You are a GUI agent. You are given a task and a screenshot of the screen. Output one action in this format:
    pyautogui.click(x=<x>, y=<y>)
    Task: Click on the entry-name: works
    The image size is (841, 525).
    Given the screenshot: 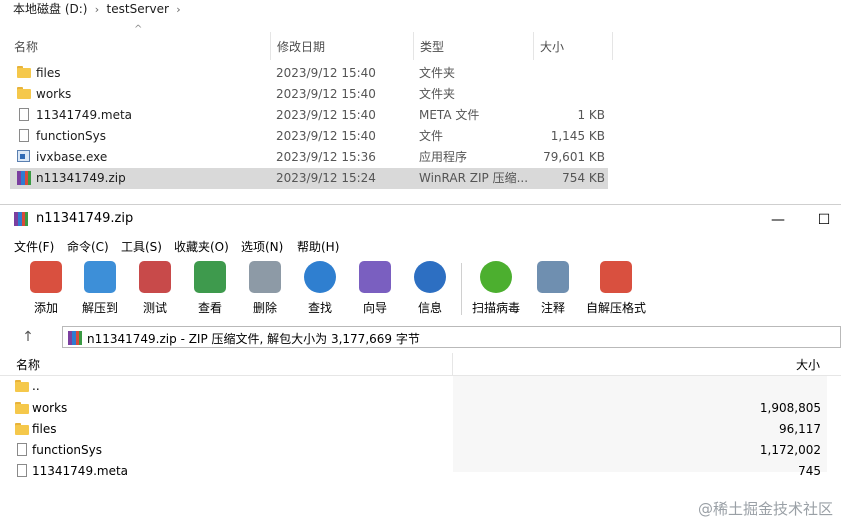 What is the action you would take?
    pyautogui.click(x=50, y=408)
    